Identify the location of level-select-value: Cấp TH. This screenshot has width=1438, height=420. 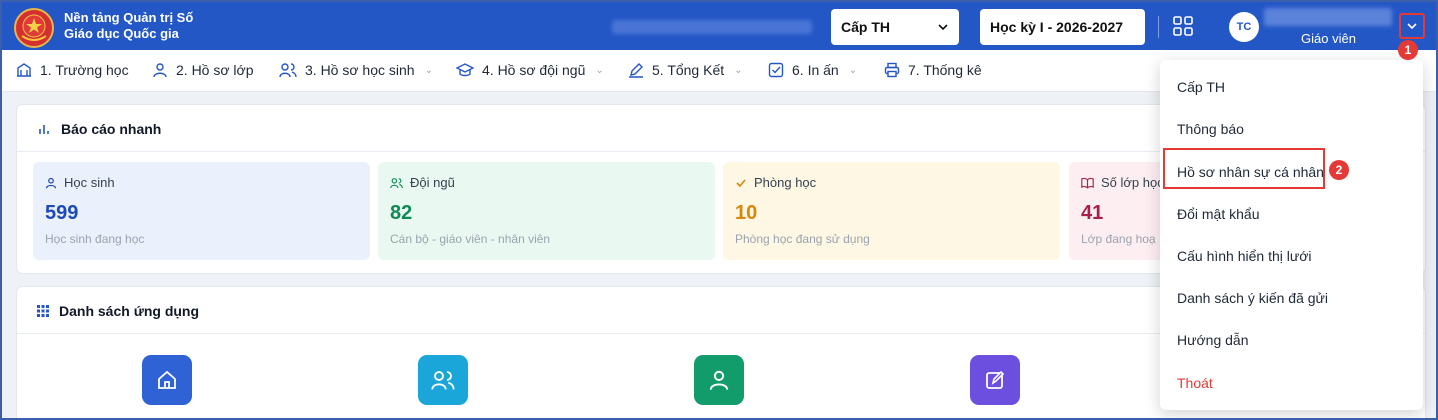
(865, 27).